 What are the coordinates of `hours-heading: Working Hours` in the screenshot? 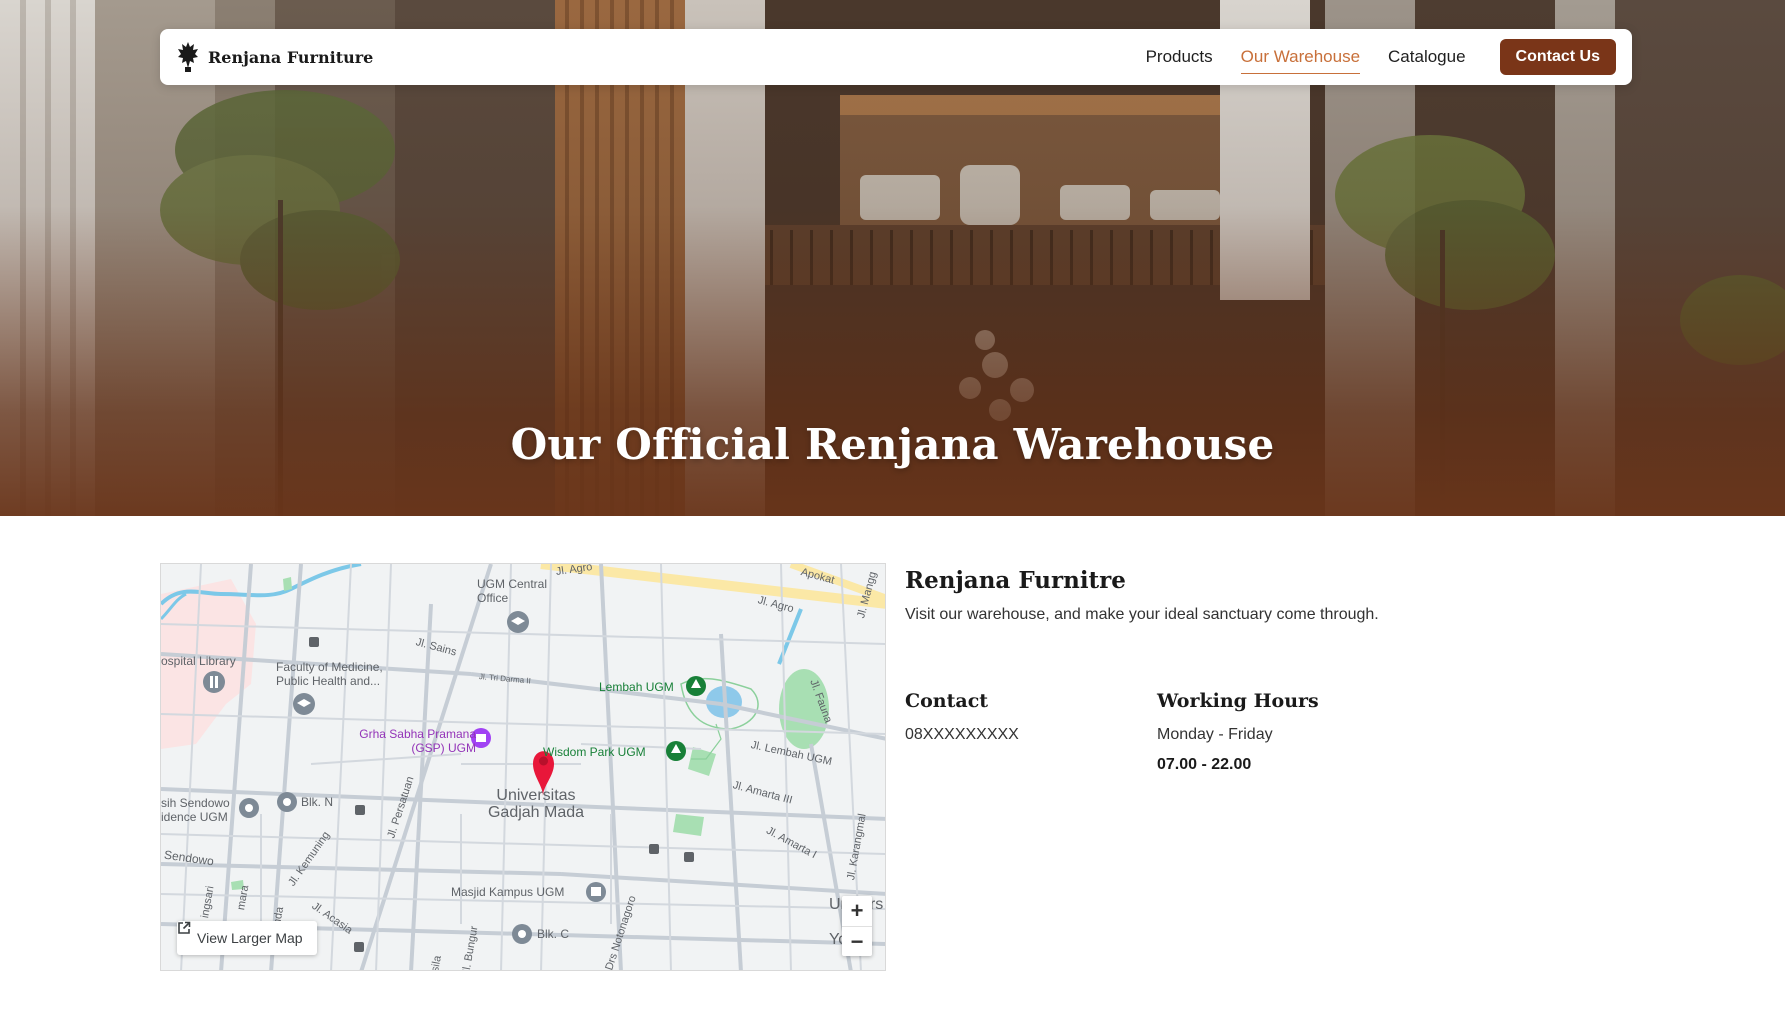 It's located at (1238, 701).